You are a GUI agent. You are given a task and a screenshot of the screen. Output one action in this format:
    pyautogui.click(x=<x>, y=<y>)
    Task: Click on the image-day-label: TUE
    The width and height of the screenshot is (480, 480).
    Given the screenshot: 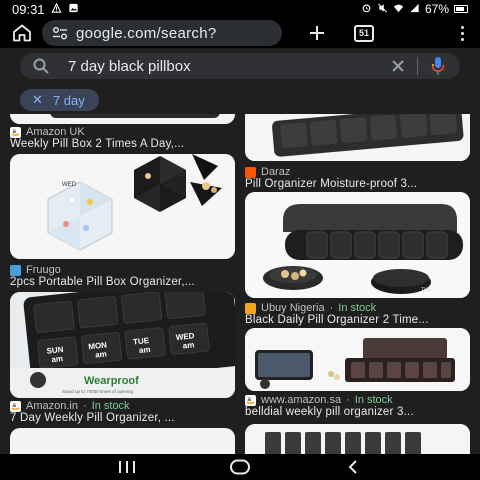 What is the action you would take?
    pyautogui.click(x=426, y=290)
    